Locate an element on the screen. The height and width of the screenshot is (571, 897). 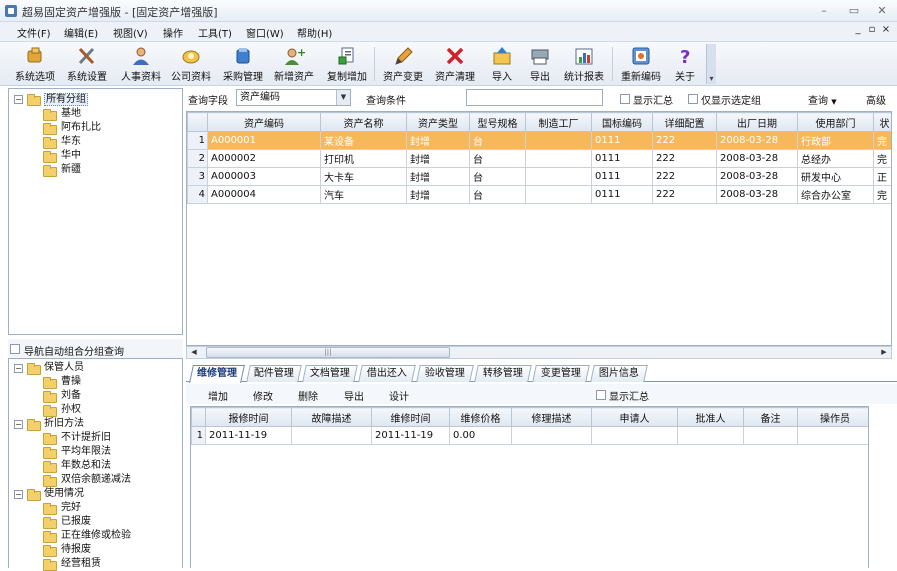
advanced-button: 高级 is located at coordinates (876, 99).